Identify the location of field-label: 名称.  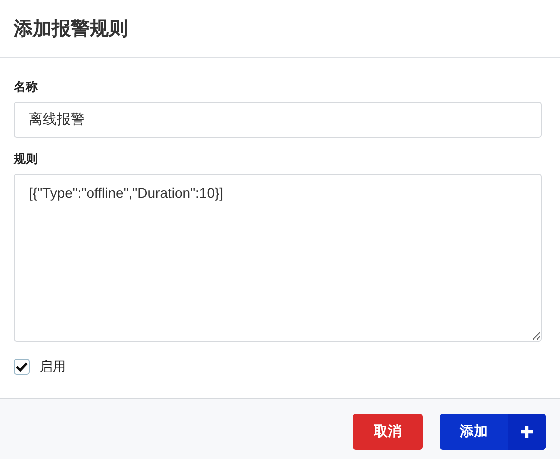
(26, 87).